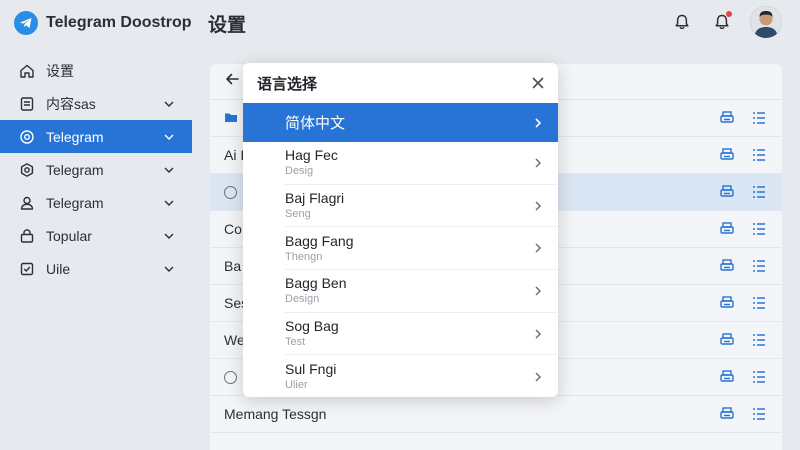  I want to click on language-label: 简体中文, so click(315, 123).